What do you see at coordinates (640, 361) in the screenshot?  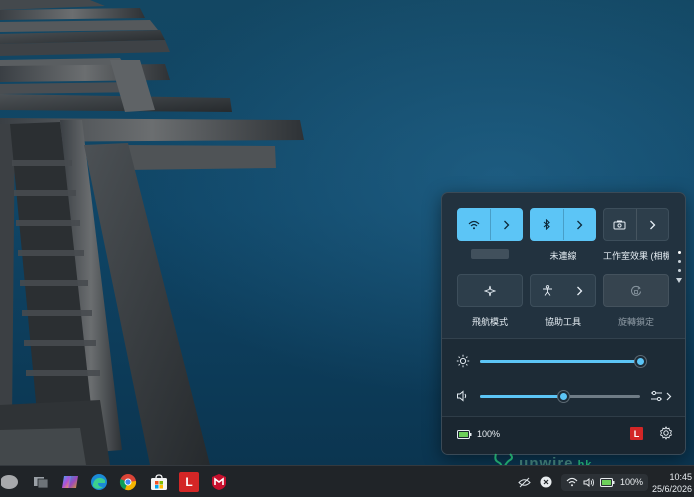 I see `brightness-slider-thumb` at bounding box center [640, 361].